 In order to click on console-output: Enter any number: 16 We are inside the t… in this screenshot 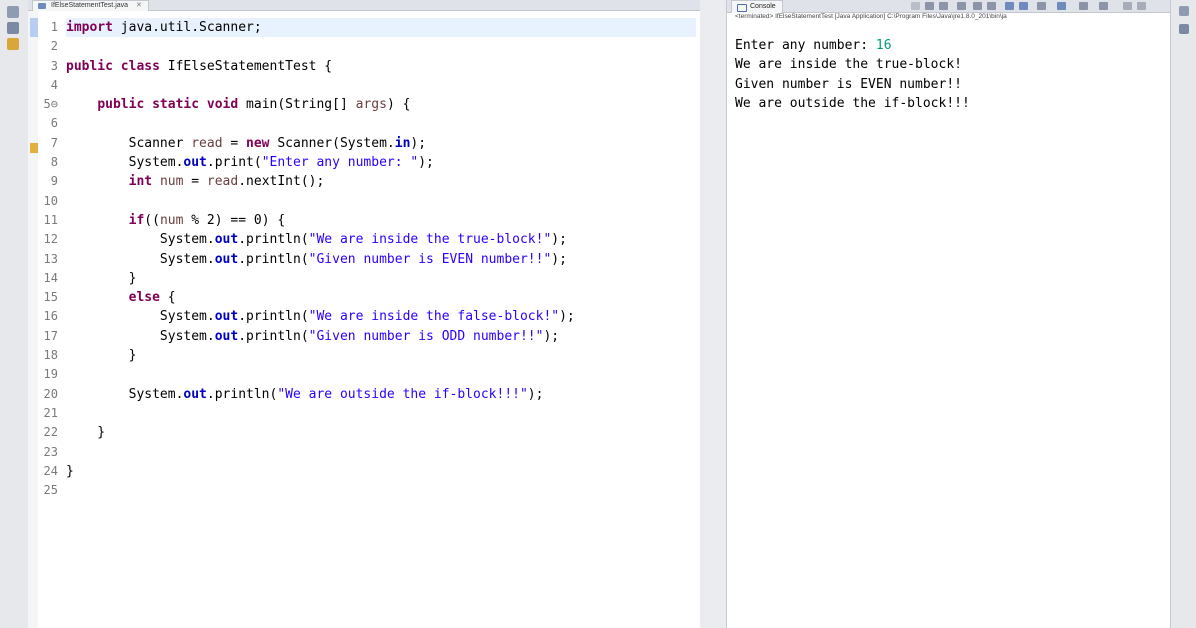, I will do `click(951, 74)`.